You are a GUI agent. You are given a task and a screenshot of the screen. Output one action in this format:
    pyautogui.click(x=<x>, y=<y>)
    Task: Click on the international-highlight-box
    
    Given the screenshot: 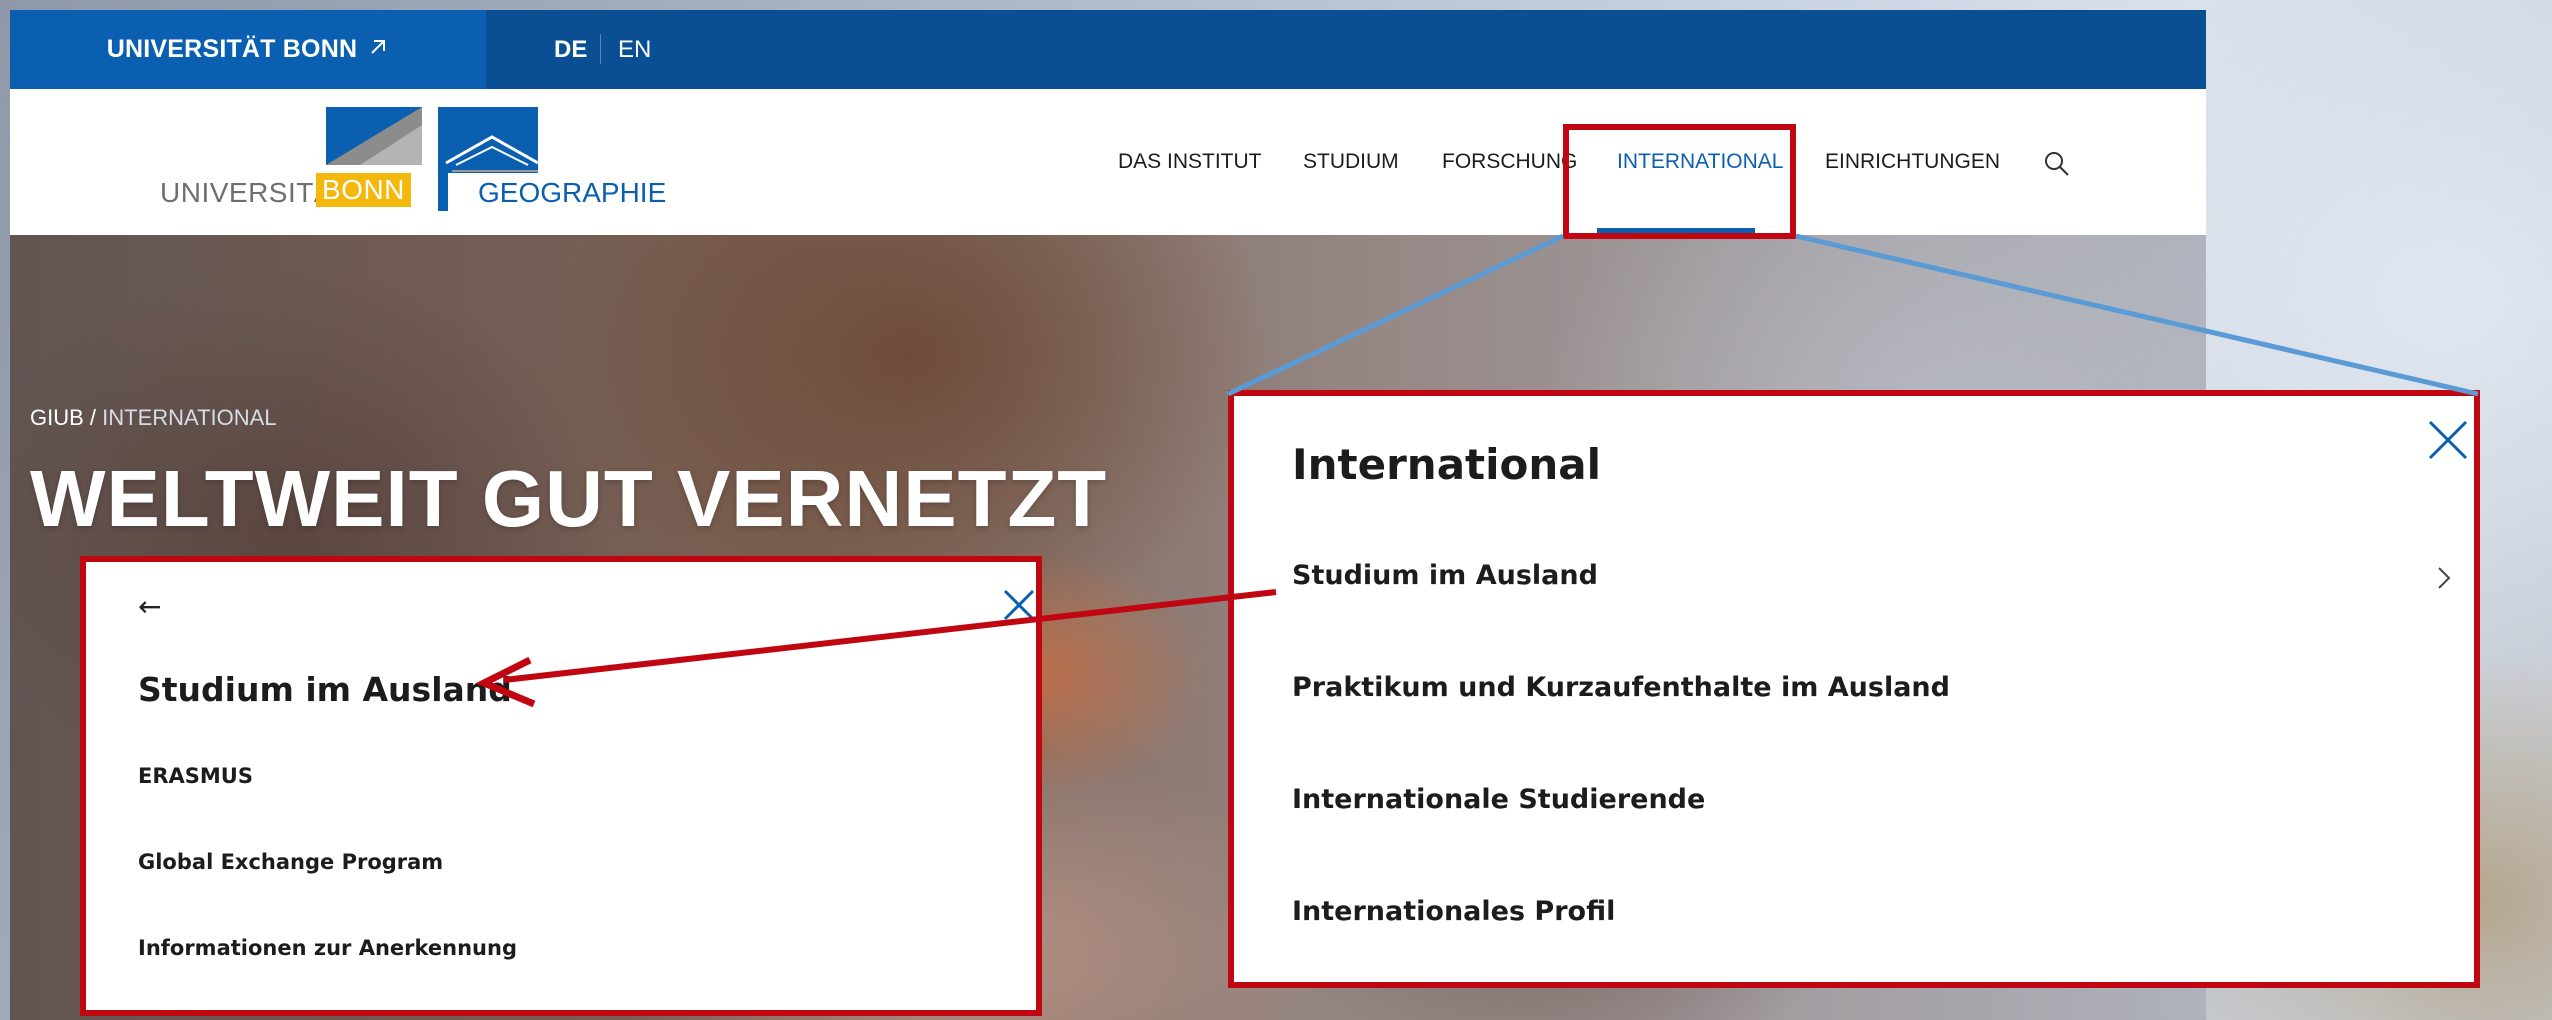 What is the action you would take?
    pyautogui.click(x=1679, y=181)
    